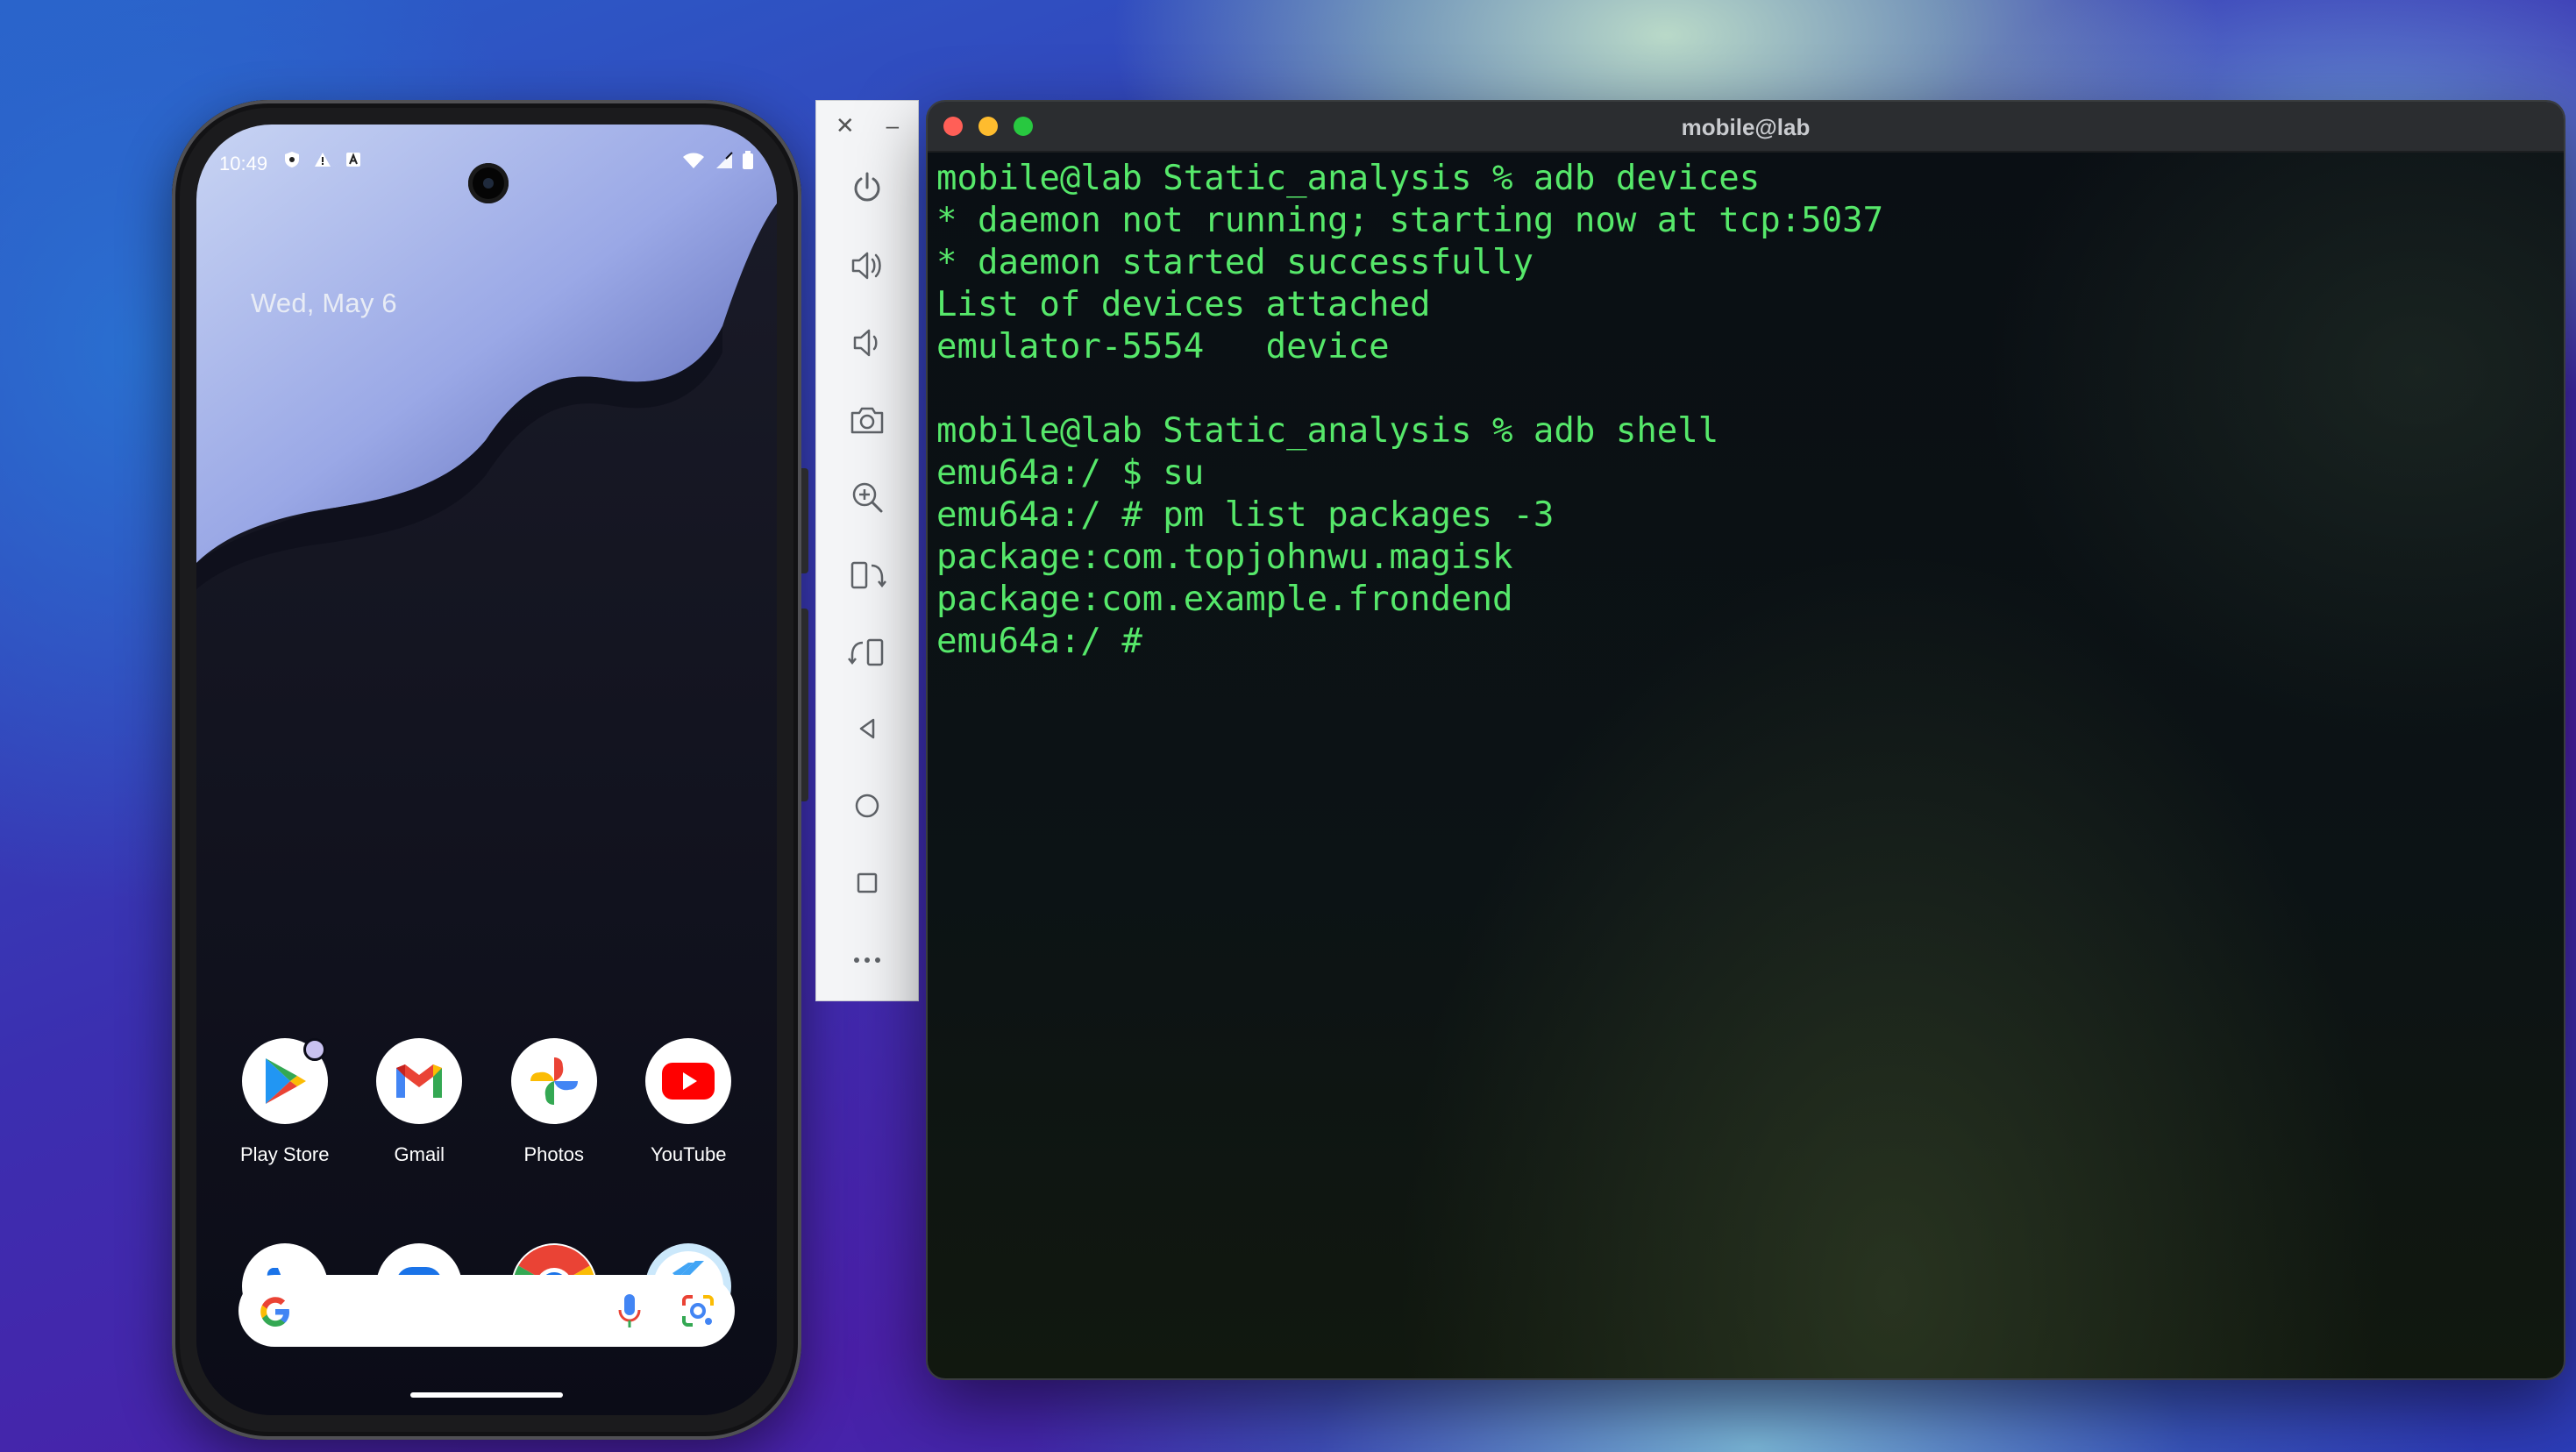  I want to click on home-icon, so click(867, 806).